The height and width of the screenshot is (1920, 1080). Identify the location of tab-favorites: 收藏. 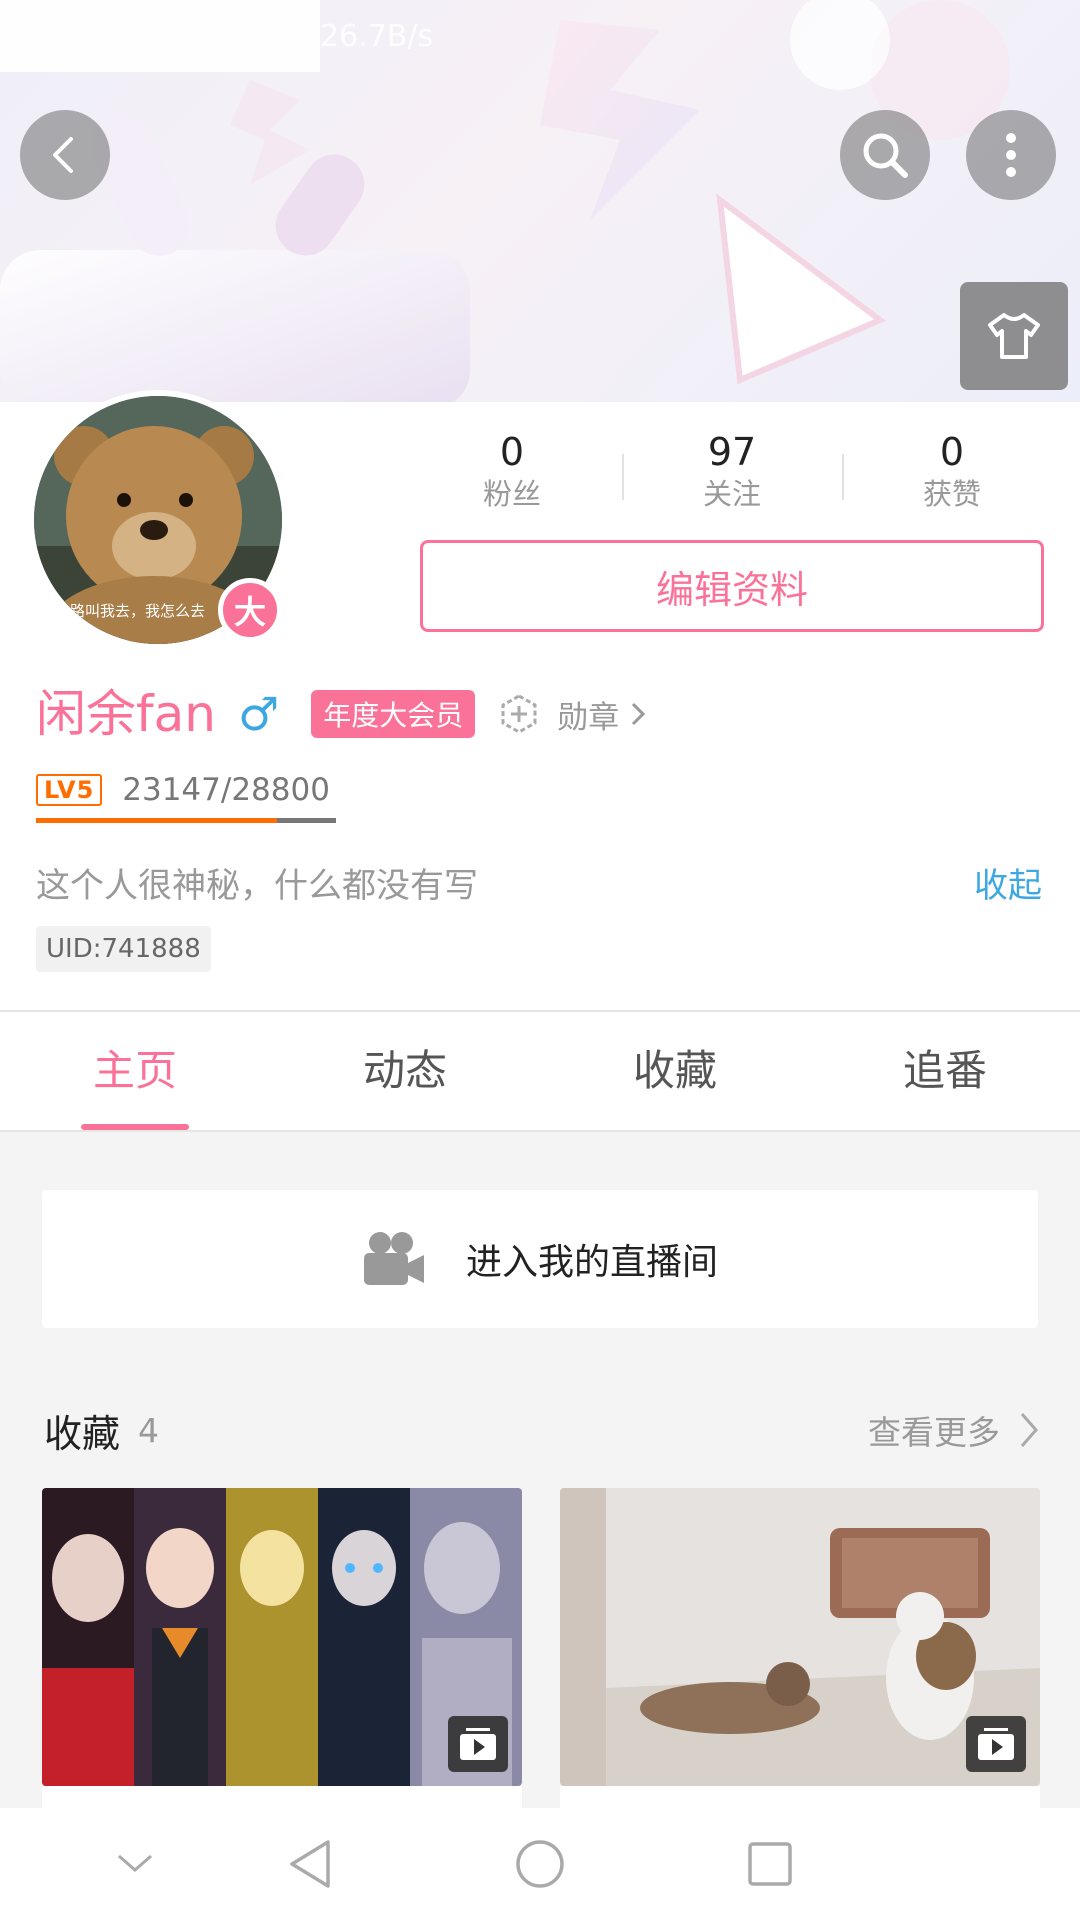
(675, 1071).